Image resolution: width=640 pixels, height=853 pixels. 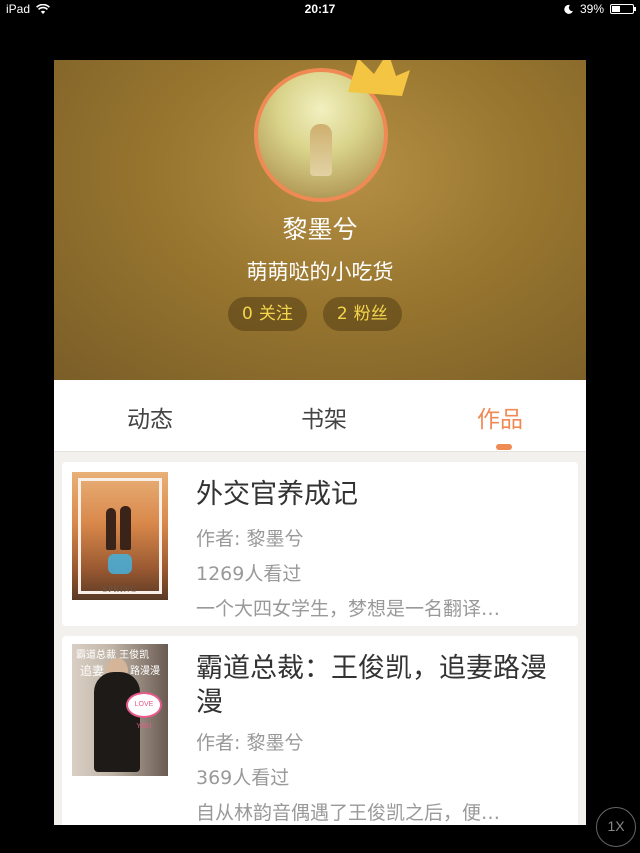 What do you see at coordinates (120, 564) in the screenshot?
I see `heart-icon` at bounding box center [120, 564].